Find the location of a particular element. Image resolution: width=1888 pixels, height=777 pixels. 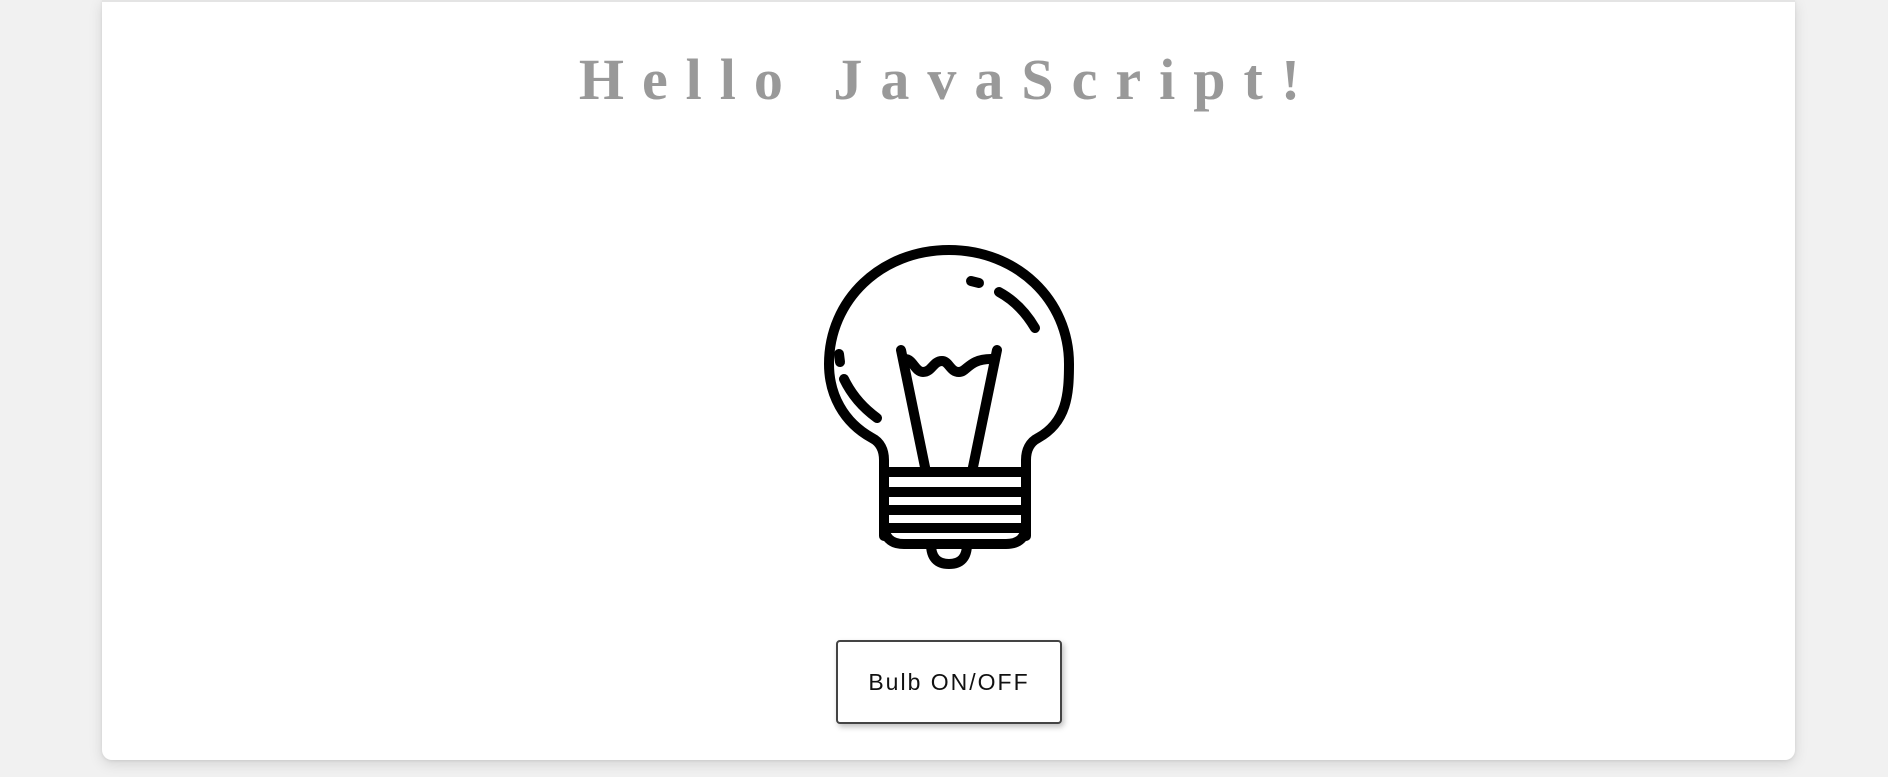

card-top-border is located at coordinates (948, 1).